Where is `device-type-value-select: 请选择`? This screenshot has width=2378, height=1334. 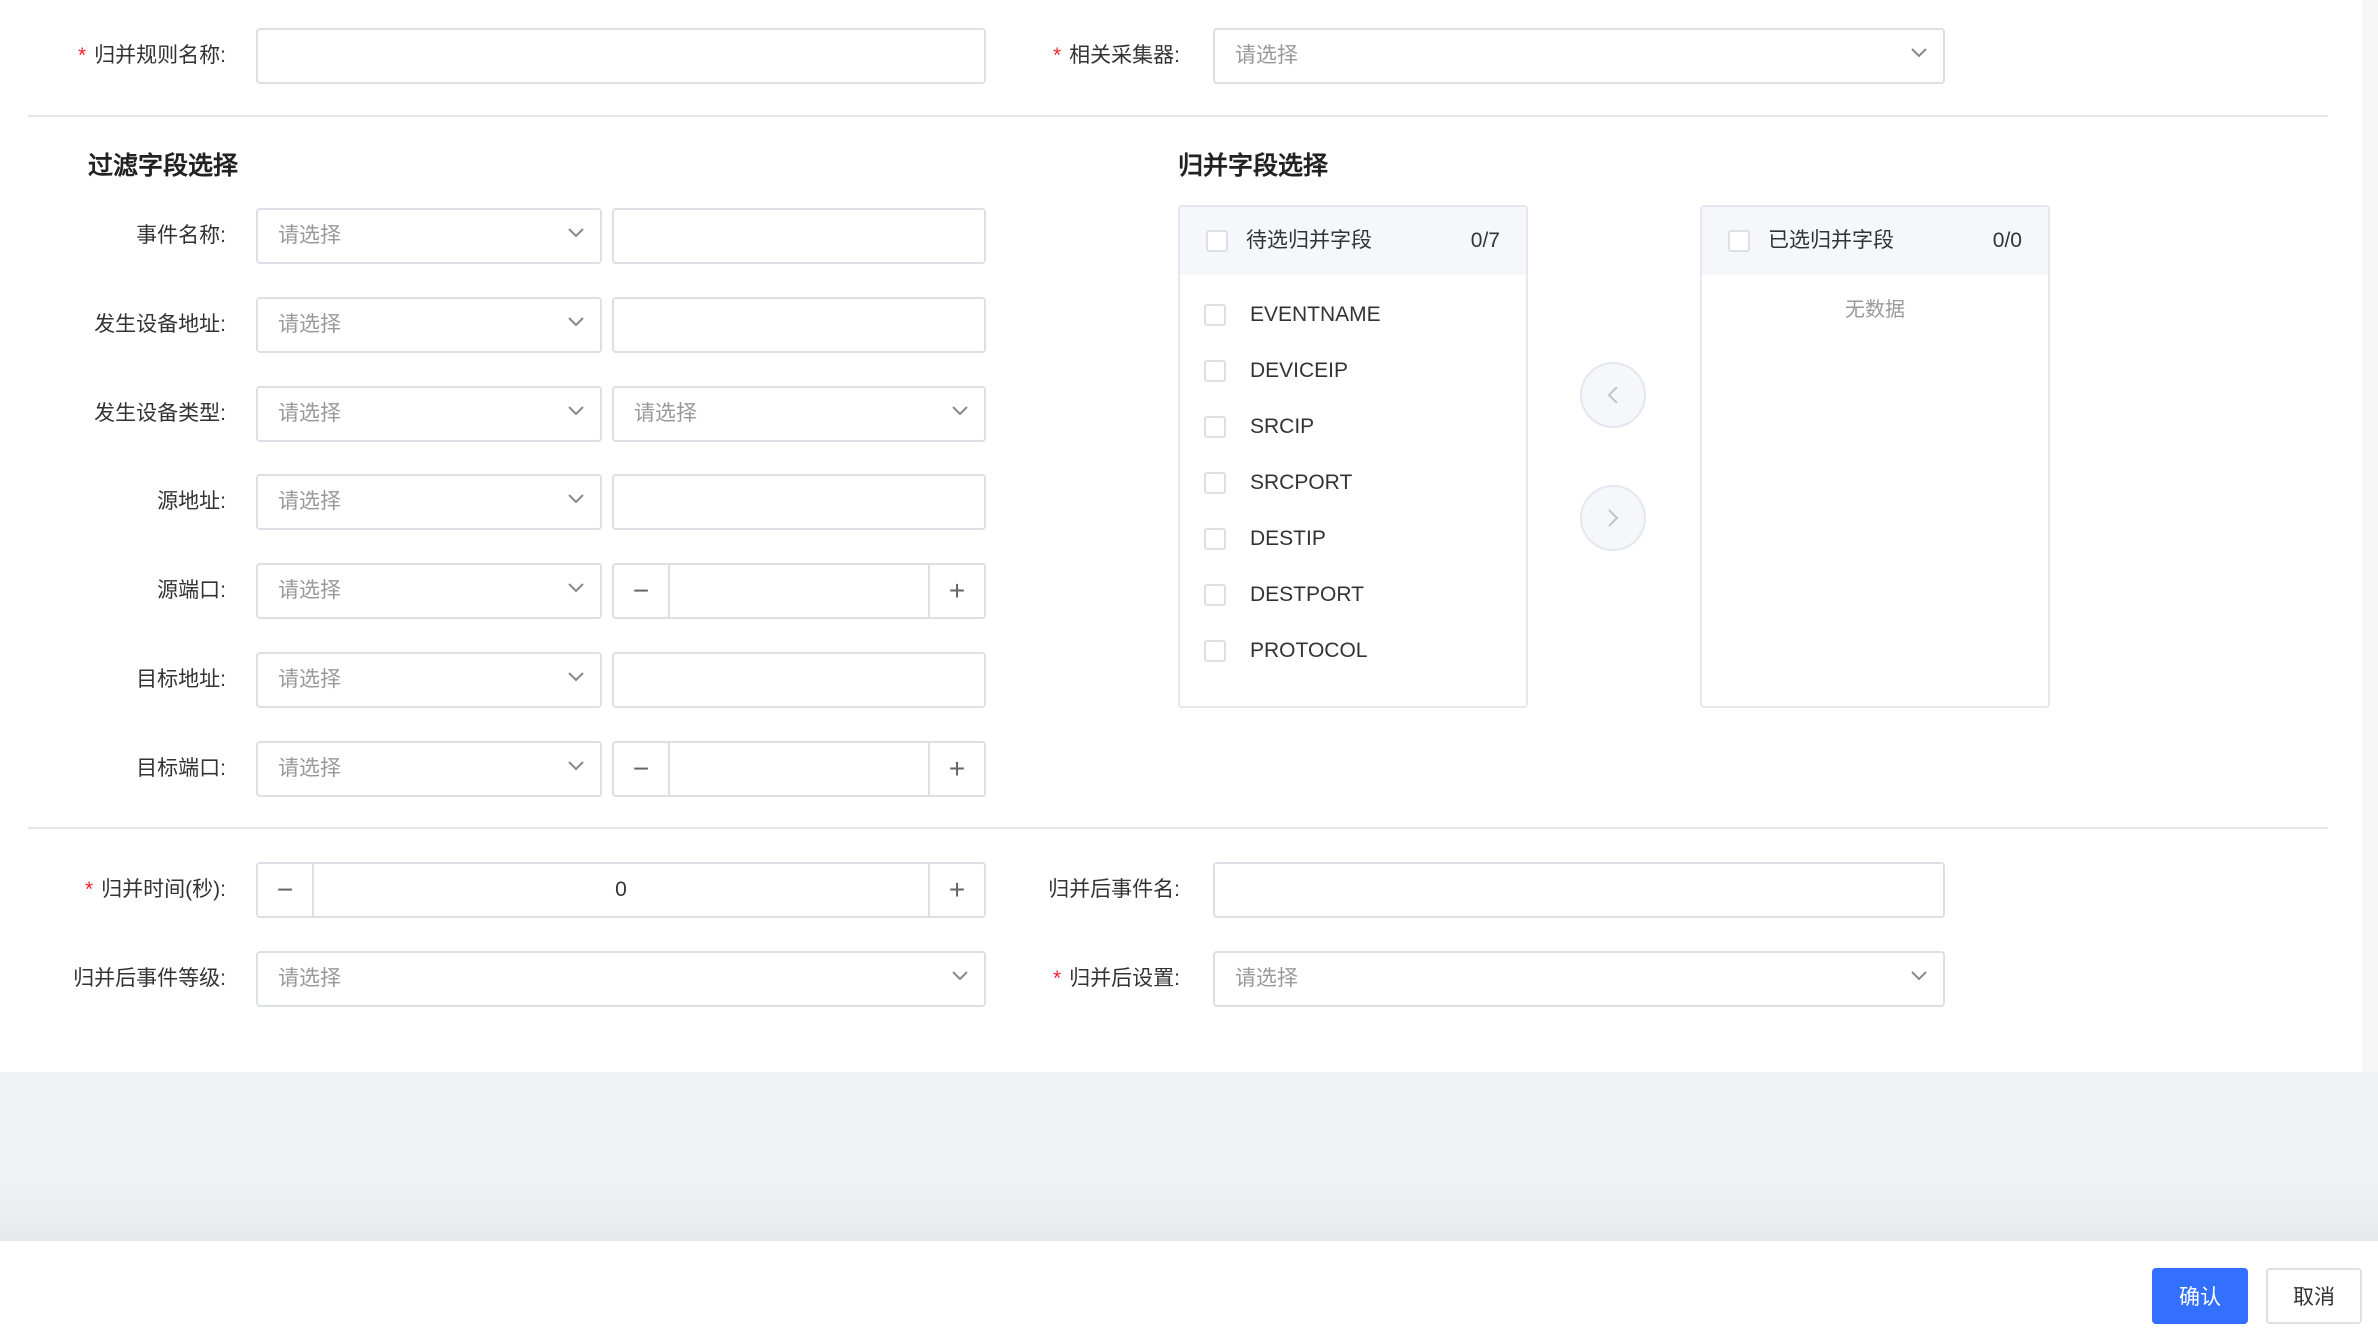
device-type-value-select: 请选择 is located at coordinates (799, 414).